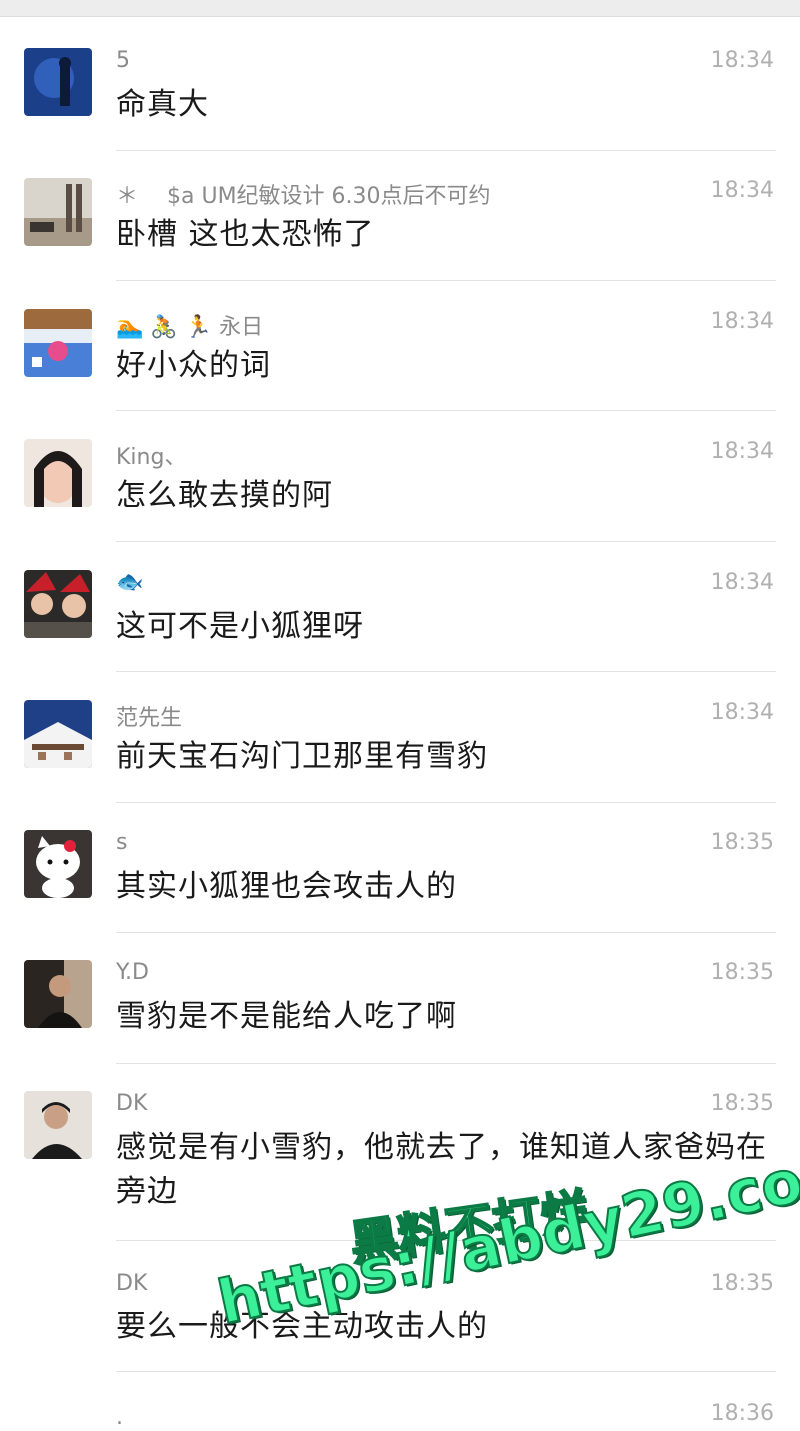  Describe the element at coordinates (162, 104) in the screenshot. I see `message-text: 命真大` at that location.